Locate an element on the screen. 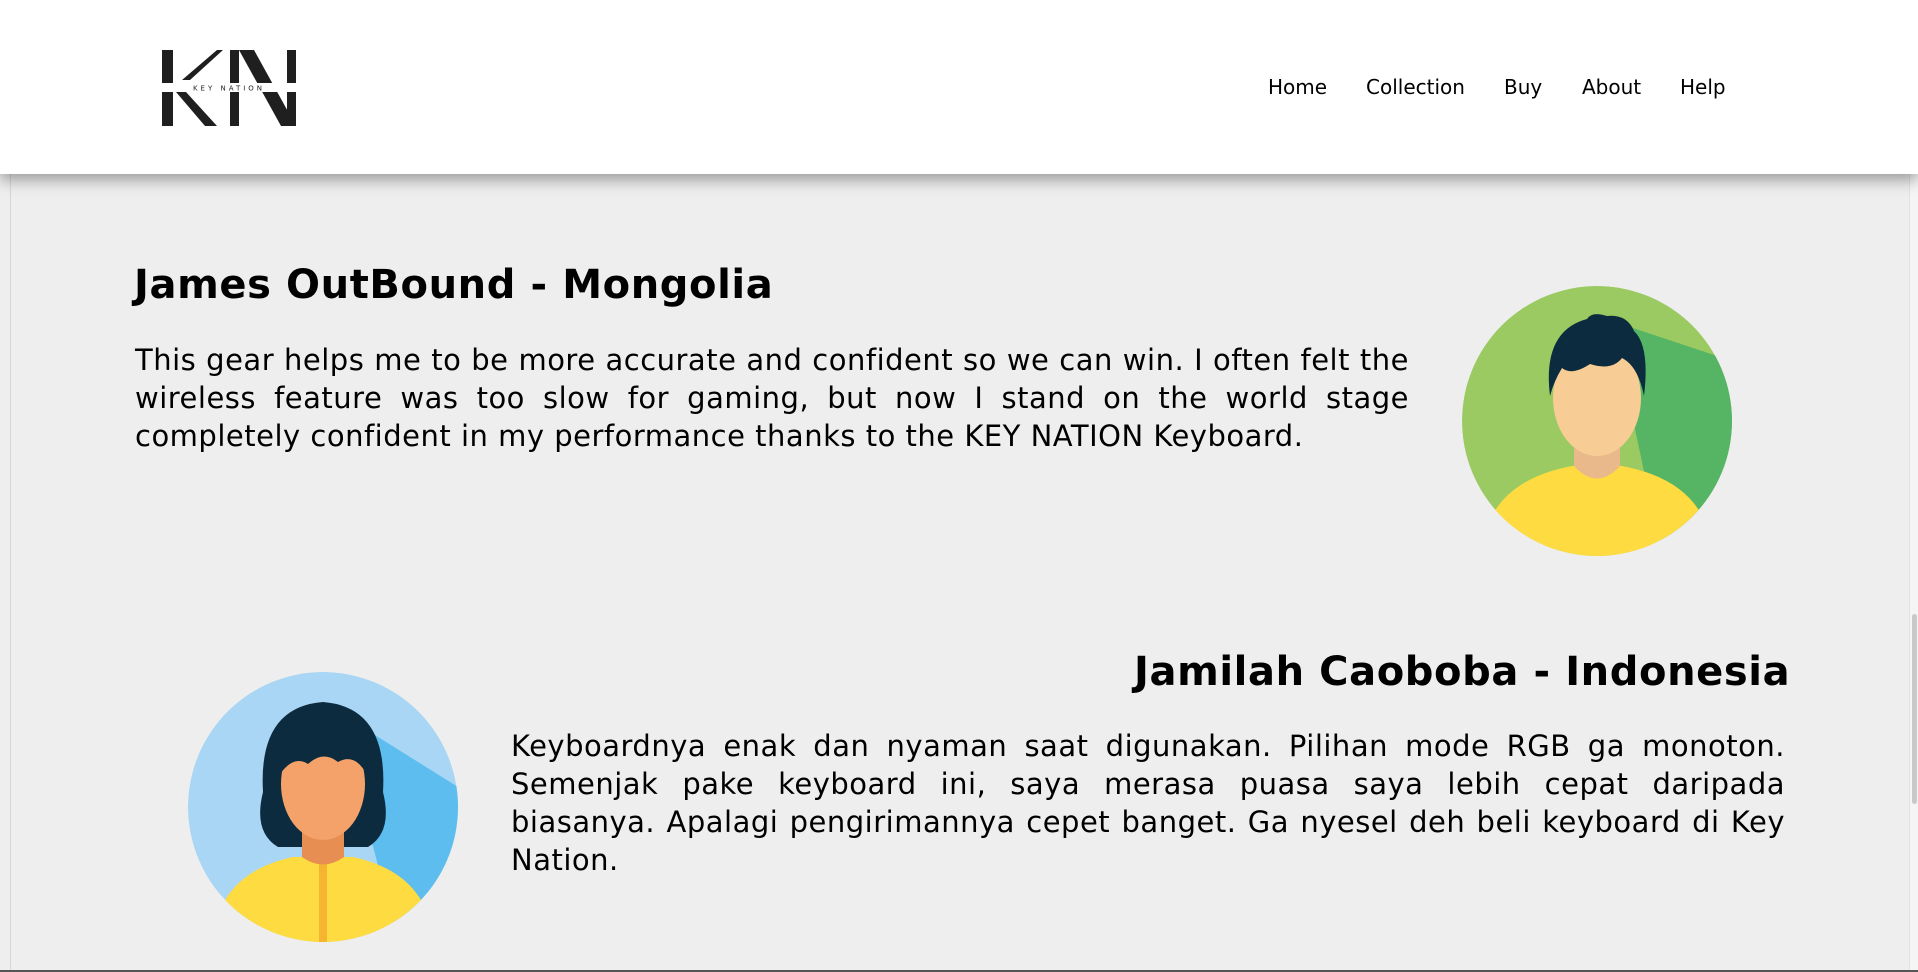 This screenshot has width=1918, height=972. main-nav: Home Collection Buy About Help is located at coordinates (959, 90).